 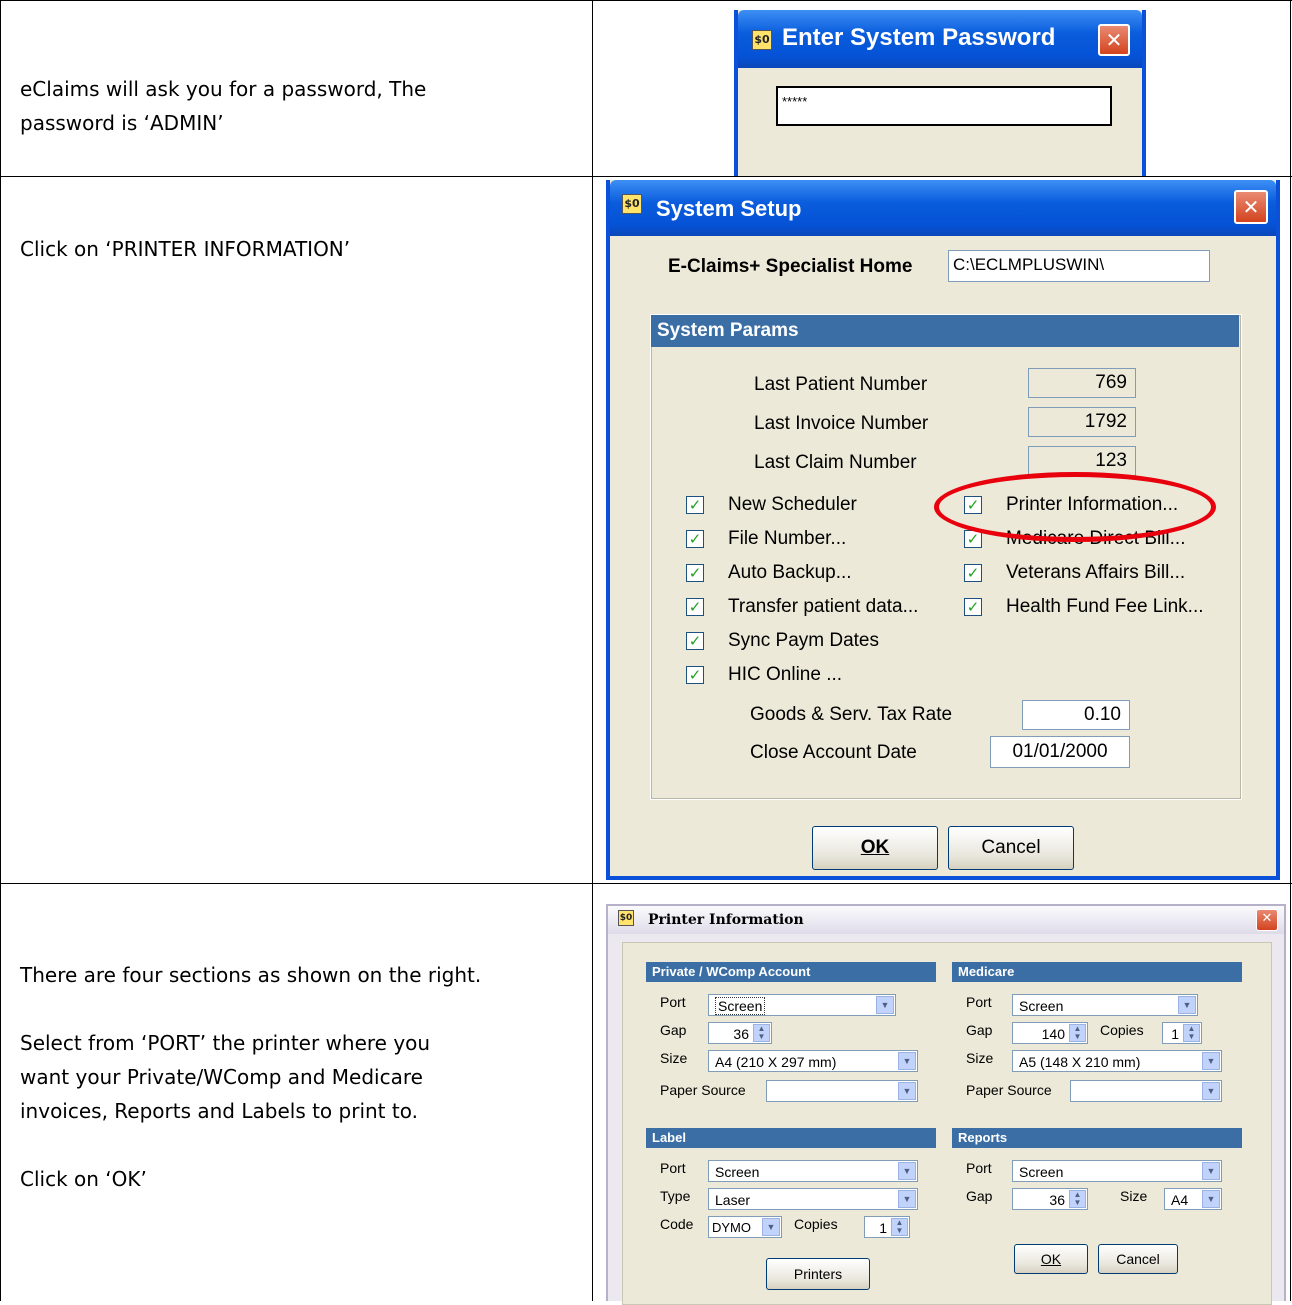 What do you see at coordinates (1053, 1034) in the screenshot?
I see `stepper-value: 140` at bounding box center [1053, 1034].